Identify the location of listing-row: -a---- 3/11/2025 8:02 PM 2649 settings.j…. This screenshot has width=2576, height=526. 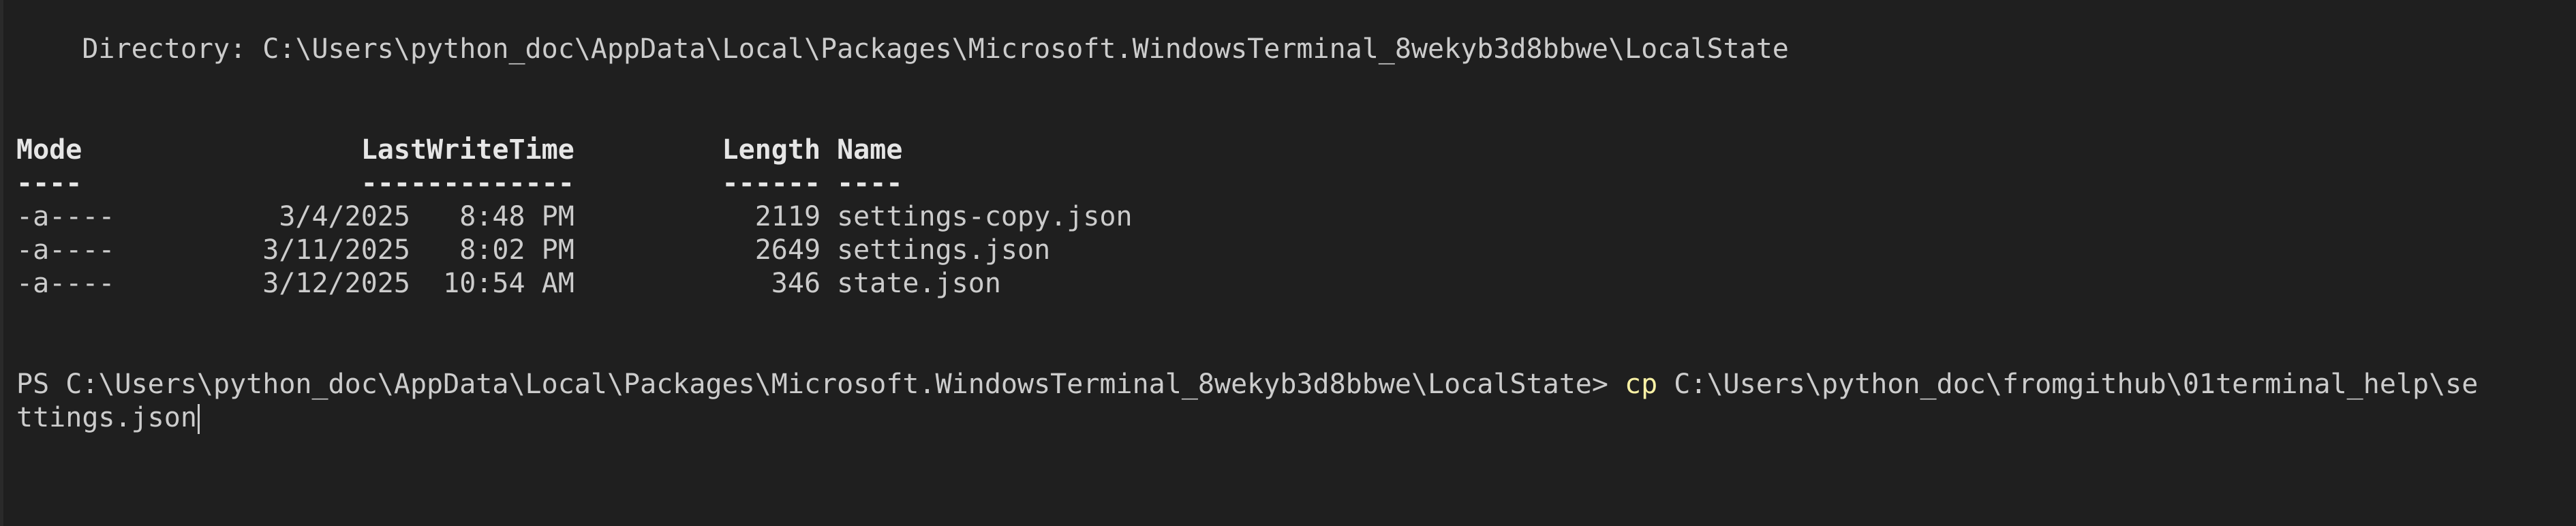
(533, 250).